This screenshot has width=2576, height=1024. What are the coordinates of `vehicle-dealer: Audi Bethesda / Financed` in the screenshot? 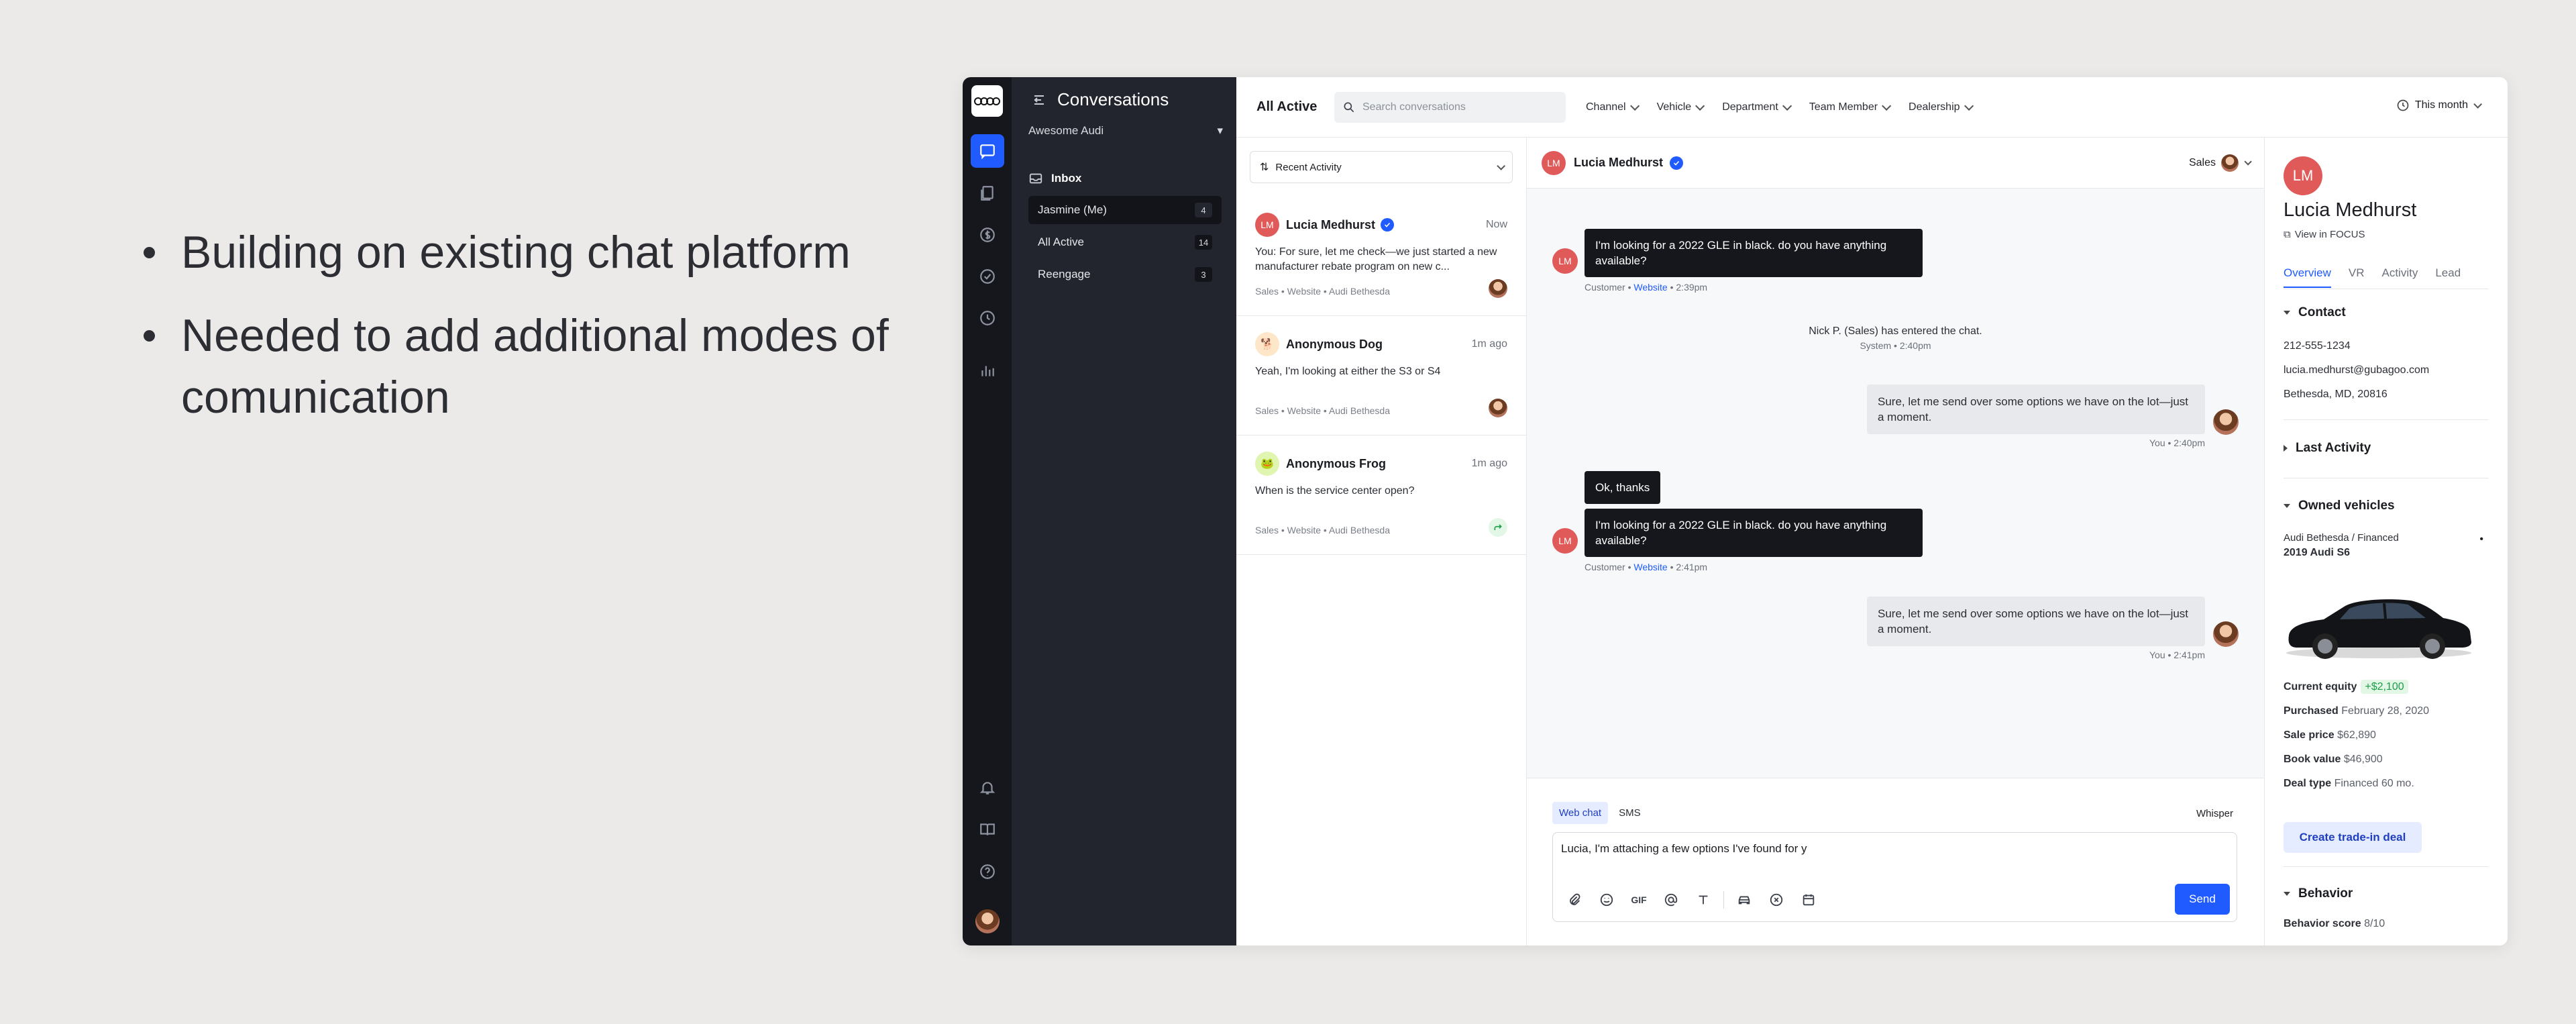 It's located at (2341, 538).